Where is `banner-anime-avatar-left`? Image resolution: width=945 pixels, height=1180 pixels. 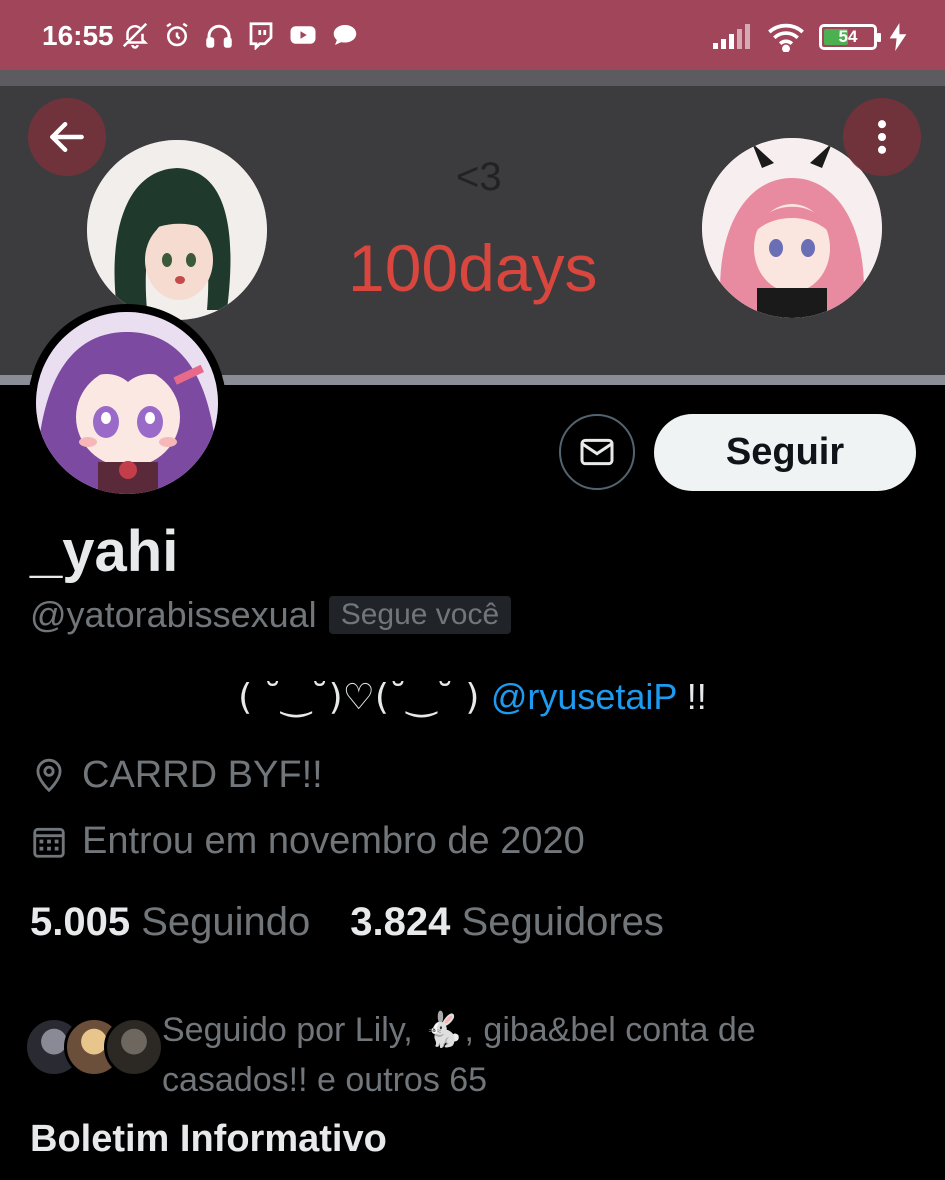
banner-anime-avatar-left is located at coordinates (177, 230).